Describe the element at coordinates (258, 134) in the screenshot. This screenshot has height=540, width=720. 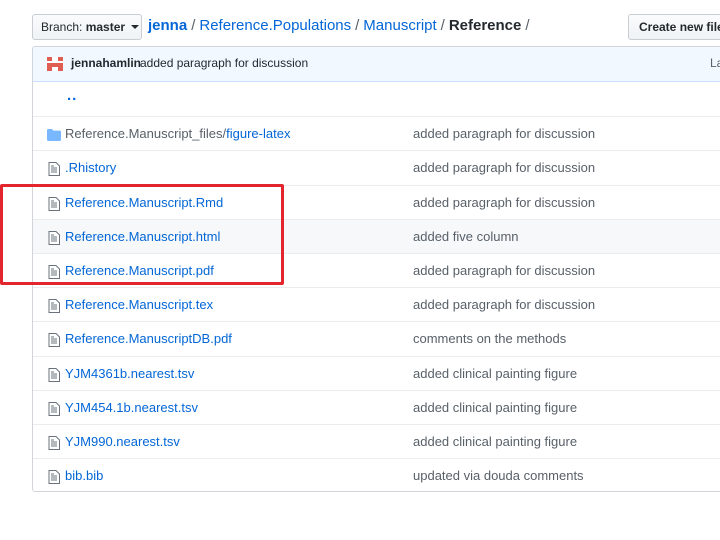
I see `entry-name: figure-latex` at that location.